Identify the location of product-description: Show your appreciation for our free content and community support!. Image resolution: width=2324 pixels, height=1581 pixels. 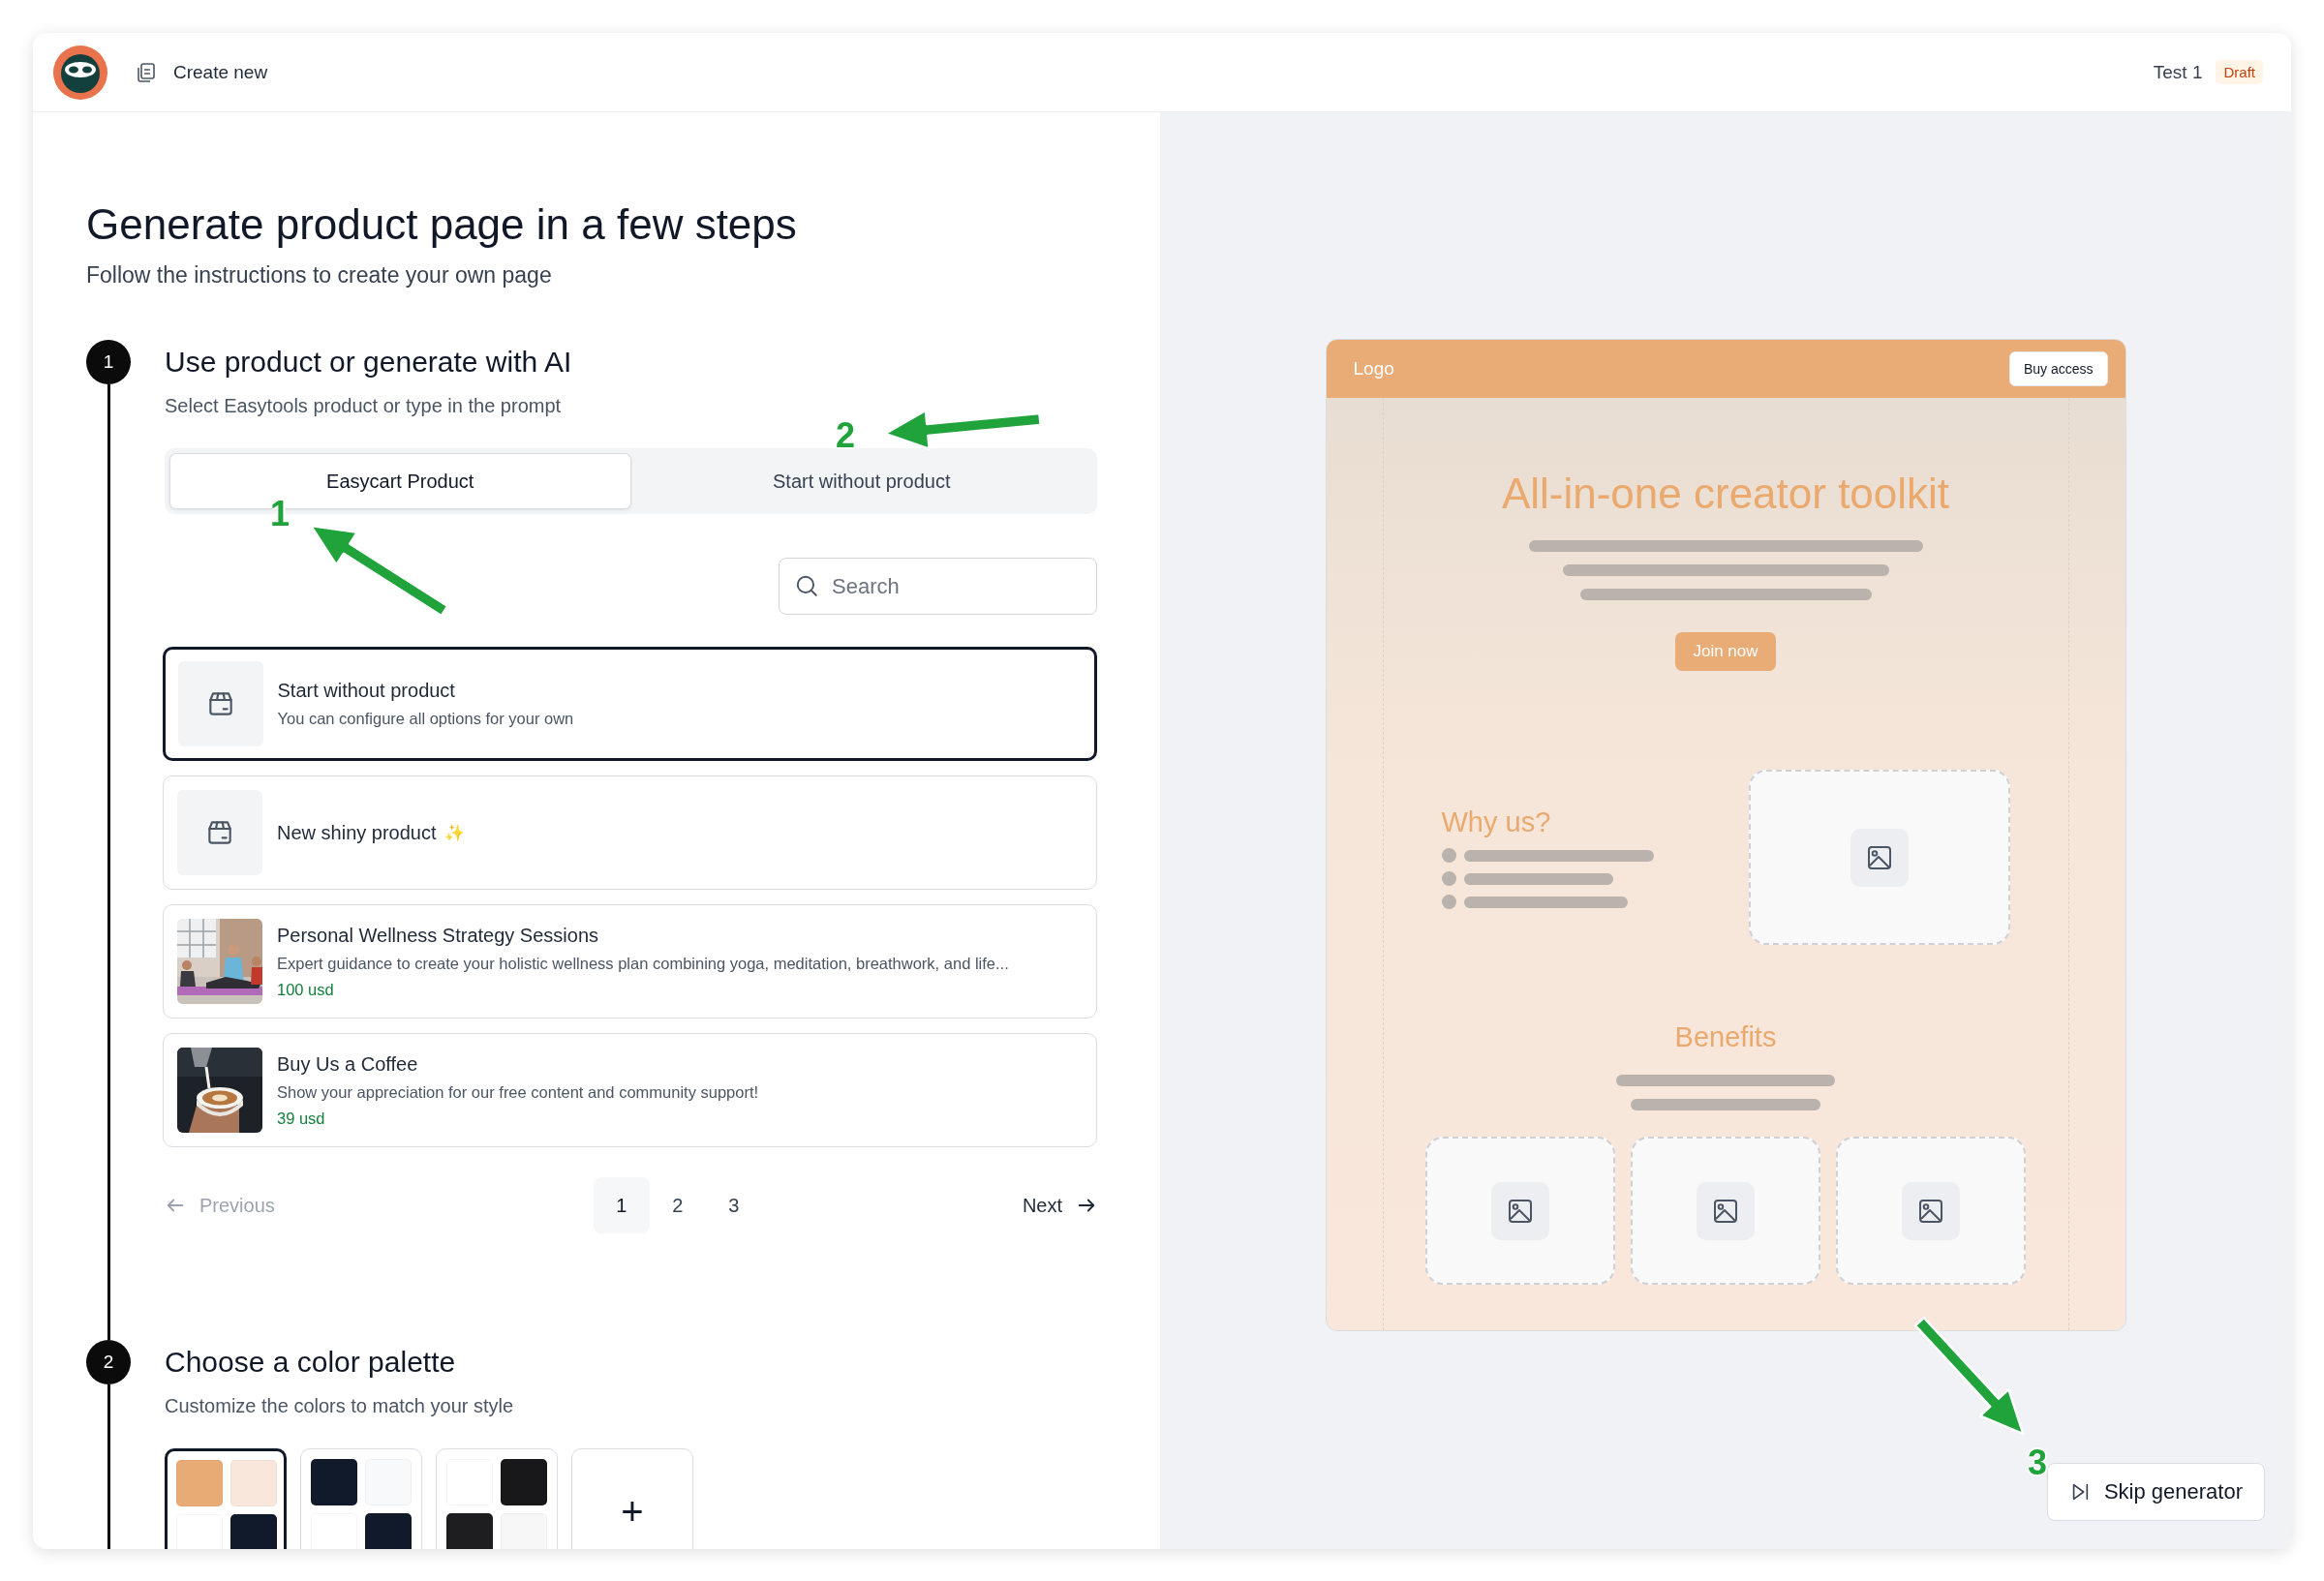
(518, 1092).